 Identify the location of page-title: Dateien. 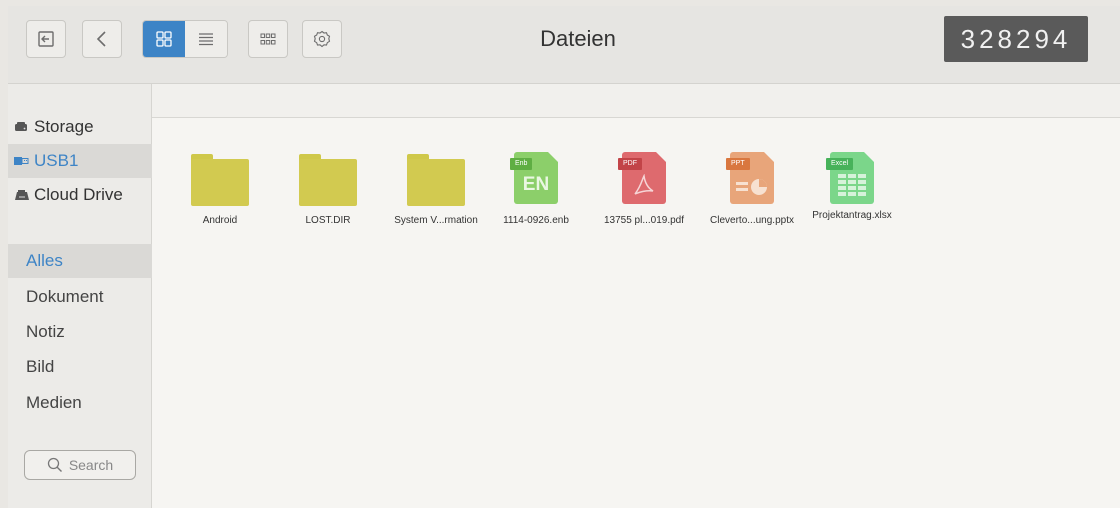
(578, 38).